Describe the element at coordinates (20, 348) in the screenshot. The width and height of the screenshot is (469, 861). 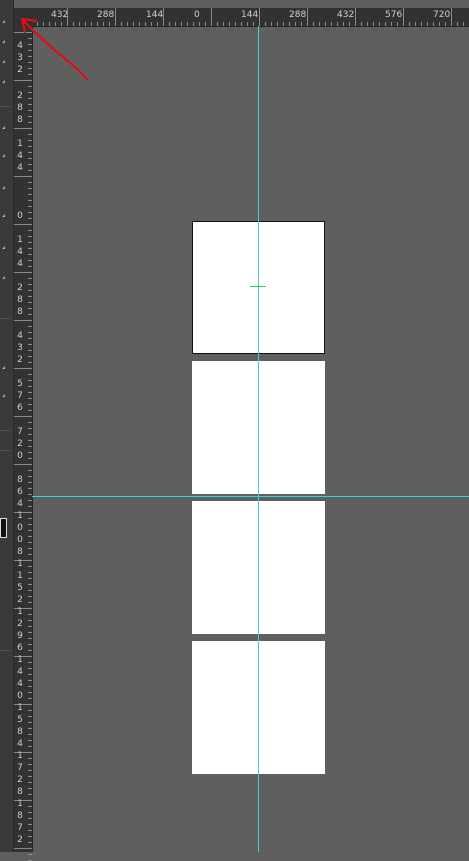
I see `ruler-label: 3` at that location.